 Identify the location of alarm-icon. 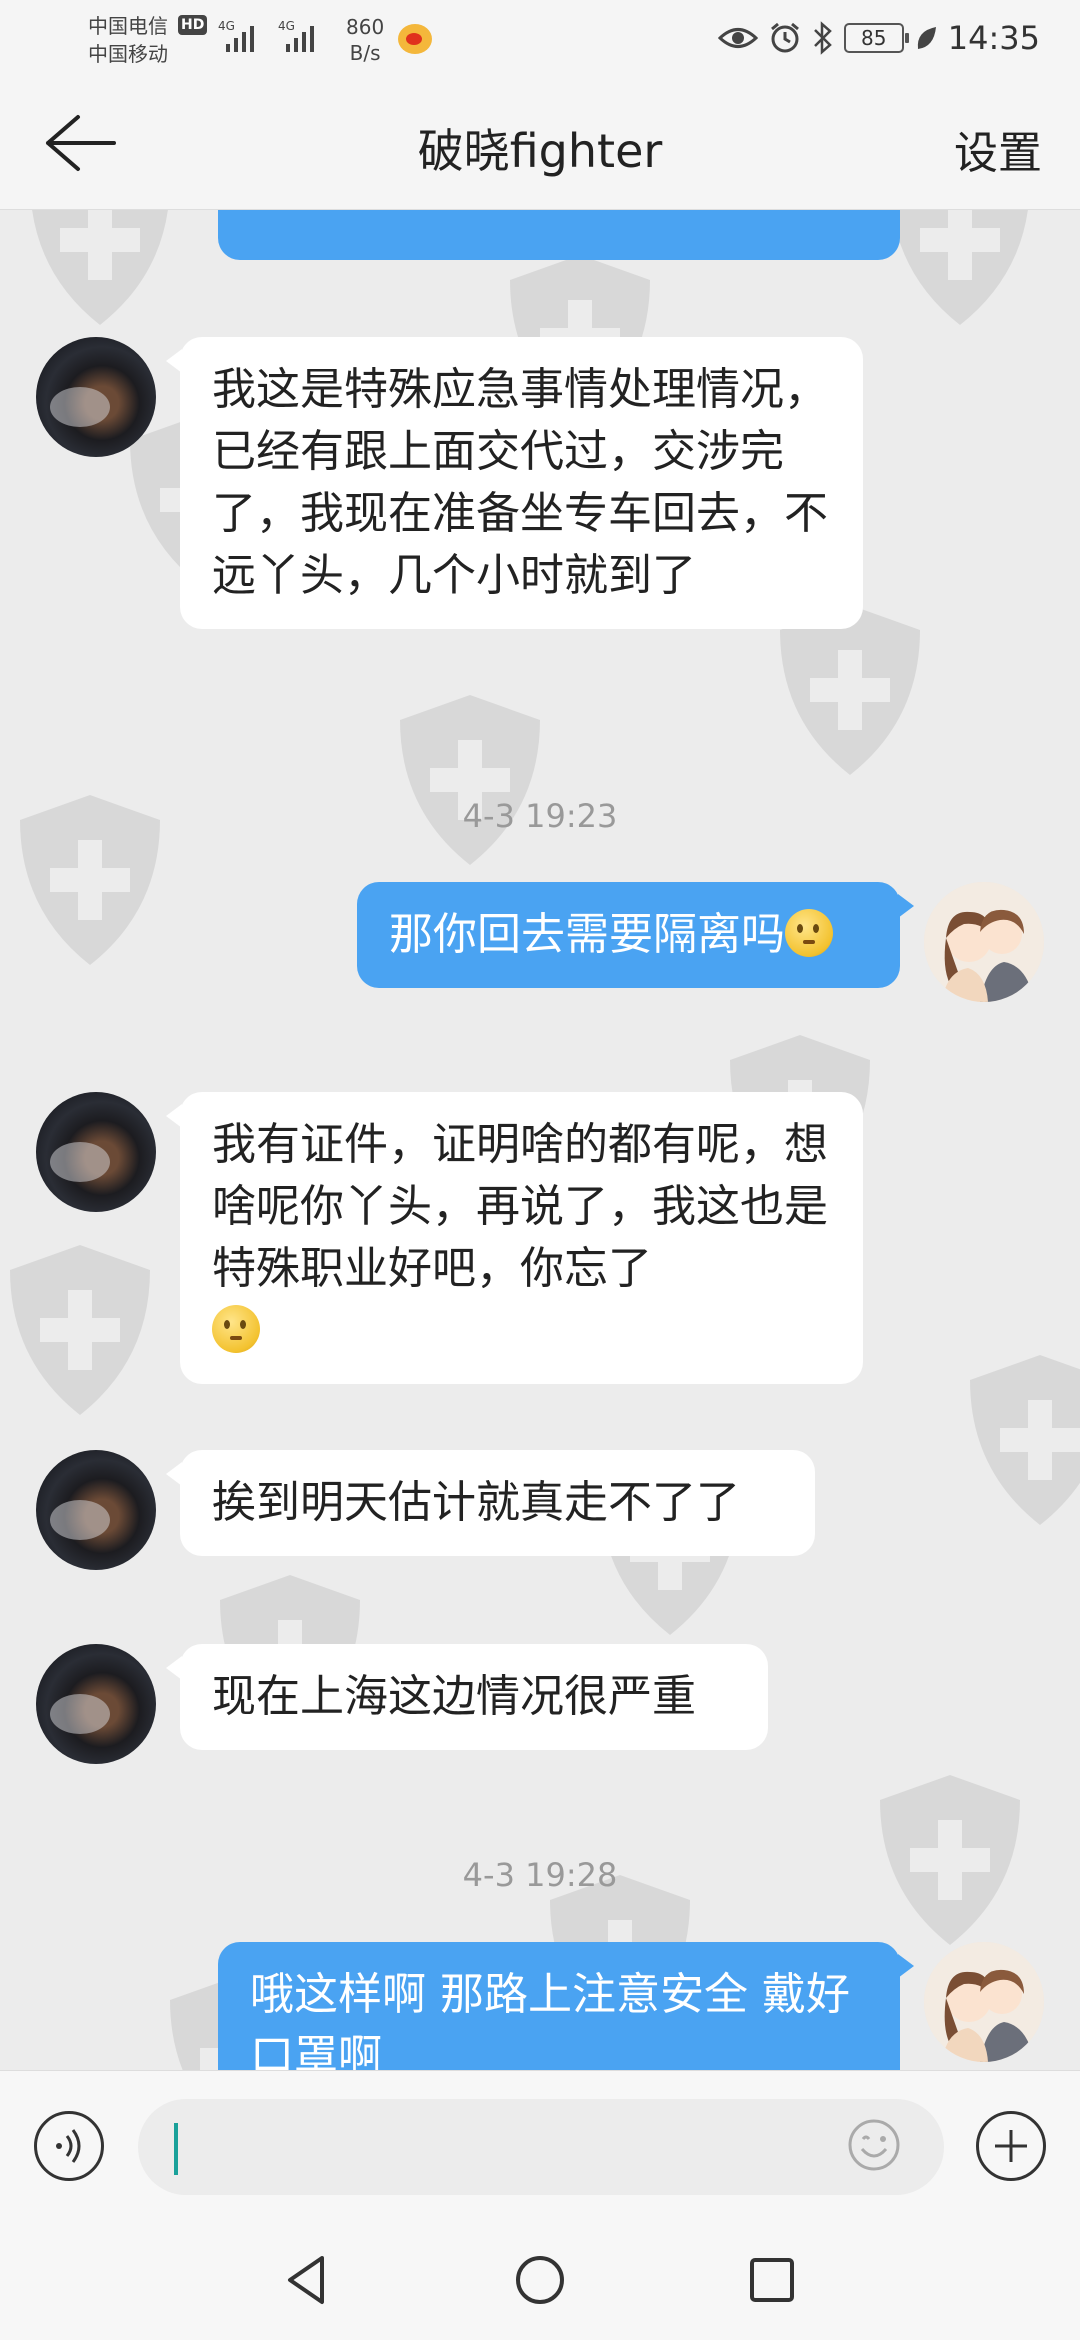
(784, 37).